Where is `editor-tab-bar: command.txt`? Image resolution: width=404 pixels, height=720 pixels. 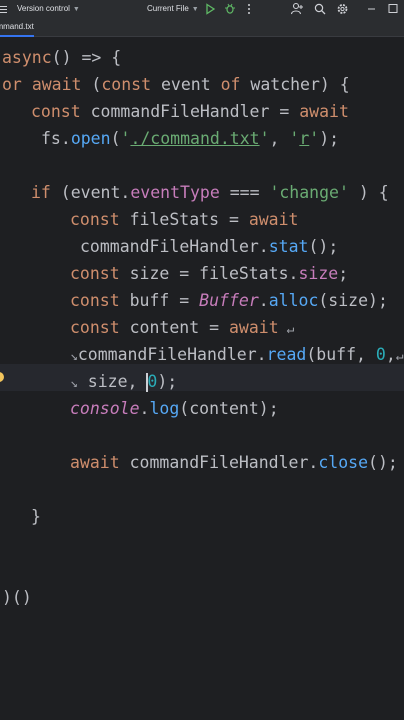
editor-tab-bar: command.txt is located at coordinates (202, 27).